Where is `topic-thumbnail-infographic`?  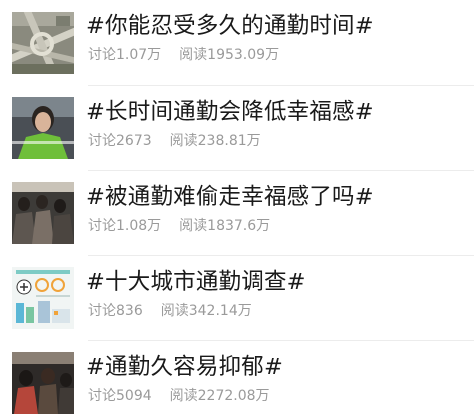 topic-thumbnail-infographic is located at coordinates (43, 298).